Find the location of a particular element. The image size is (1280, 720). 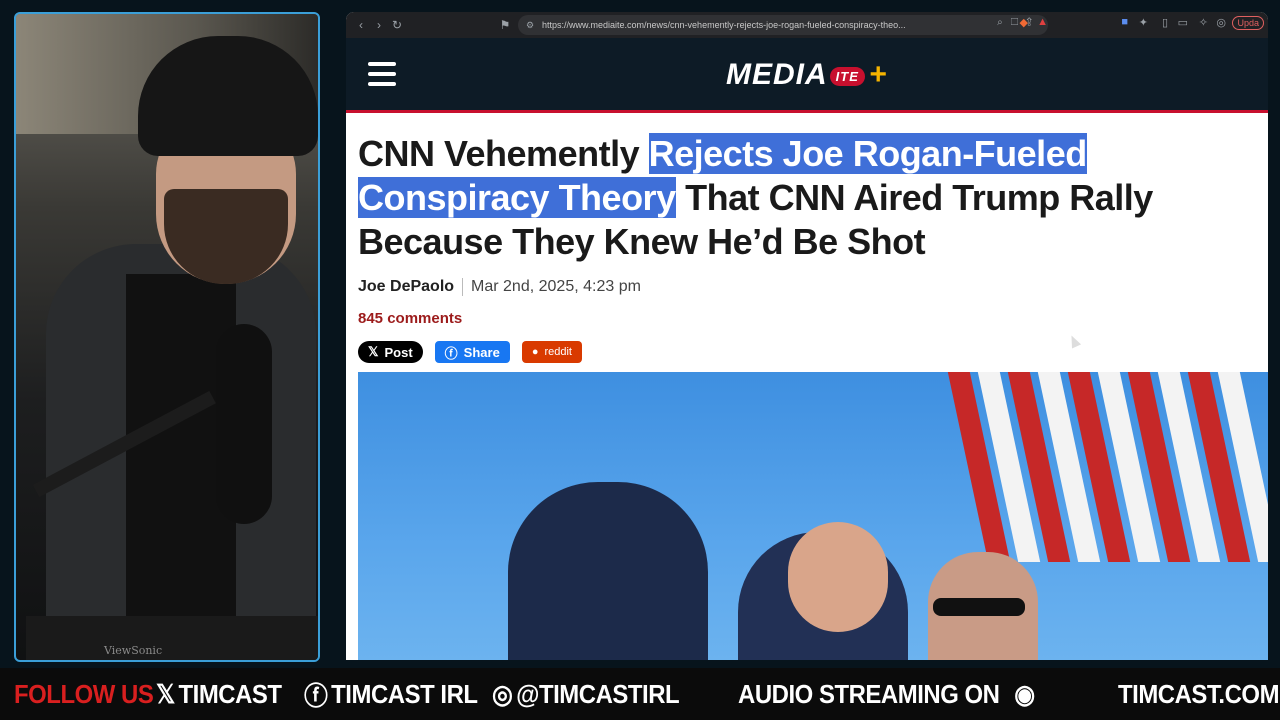

spotify-icon: ◉ is located at coordinates (1024, 693).